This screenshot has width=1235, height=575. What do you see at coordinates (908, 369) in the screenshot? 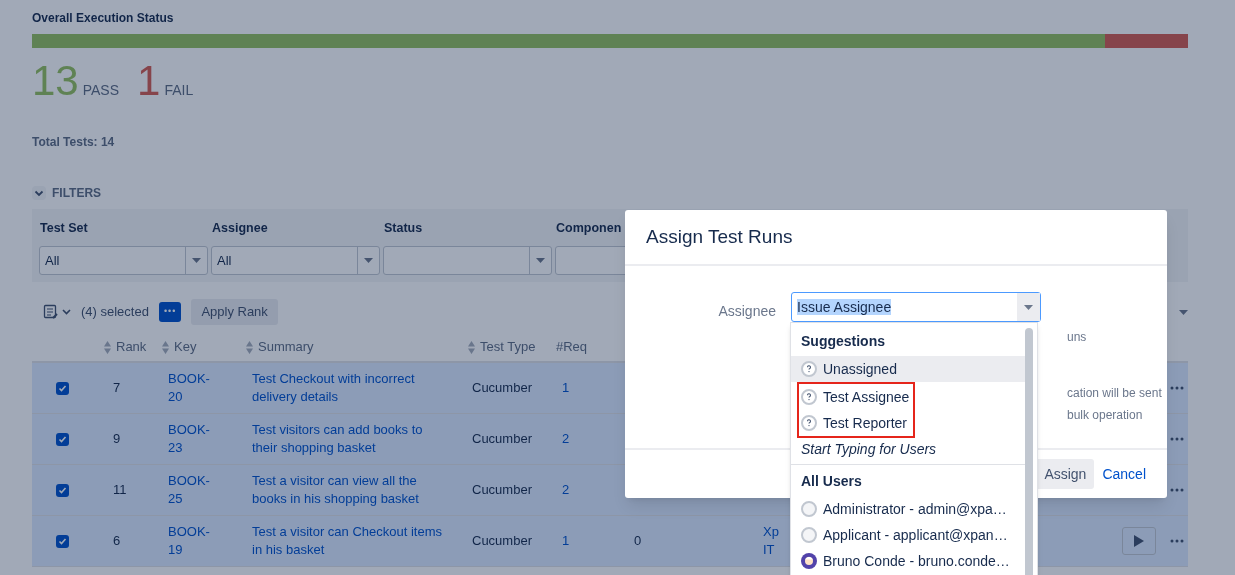
I see `user-option: Unassigned` at bounding box center [908, 369].